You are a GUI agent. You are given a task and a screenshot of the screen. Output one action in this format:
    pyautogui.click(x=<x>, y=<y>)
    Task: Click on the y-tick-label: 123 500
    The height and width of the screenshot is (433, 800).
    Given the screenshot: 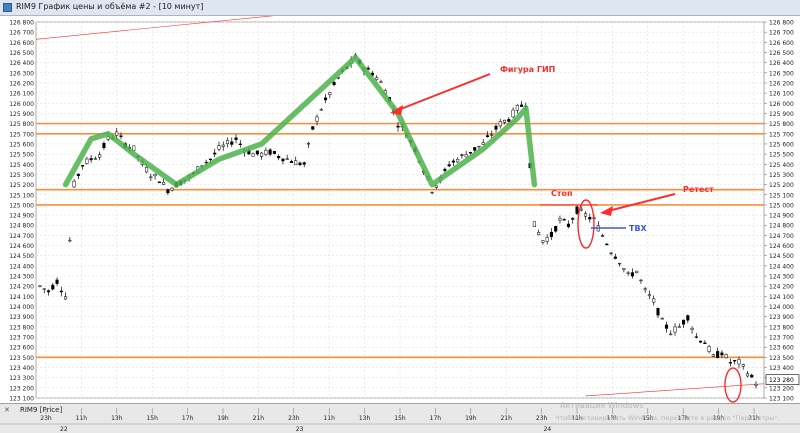 What is the action you would take?
    pyautogui.click(x=21, y=358)
    